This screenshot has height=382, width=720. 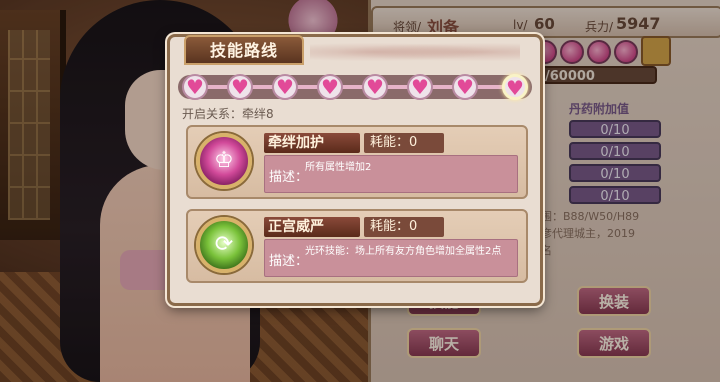 I want to click on modal-decoration, so click(x=415, y=52).